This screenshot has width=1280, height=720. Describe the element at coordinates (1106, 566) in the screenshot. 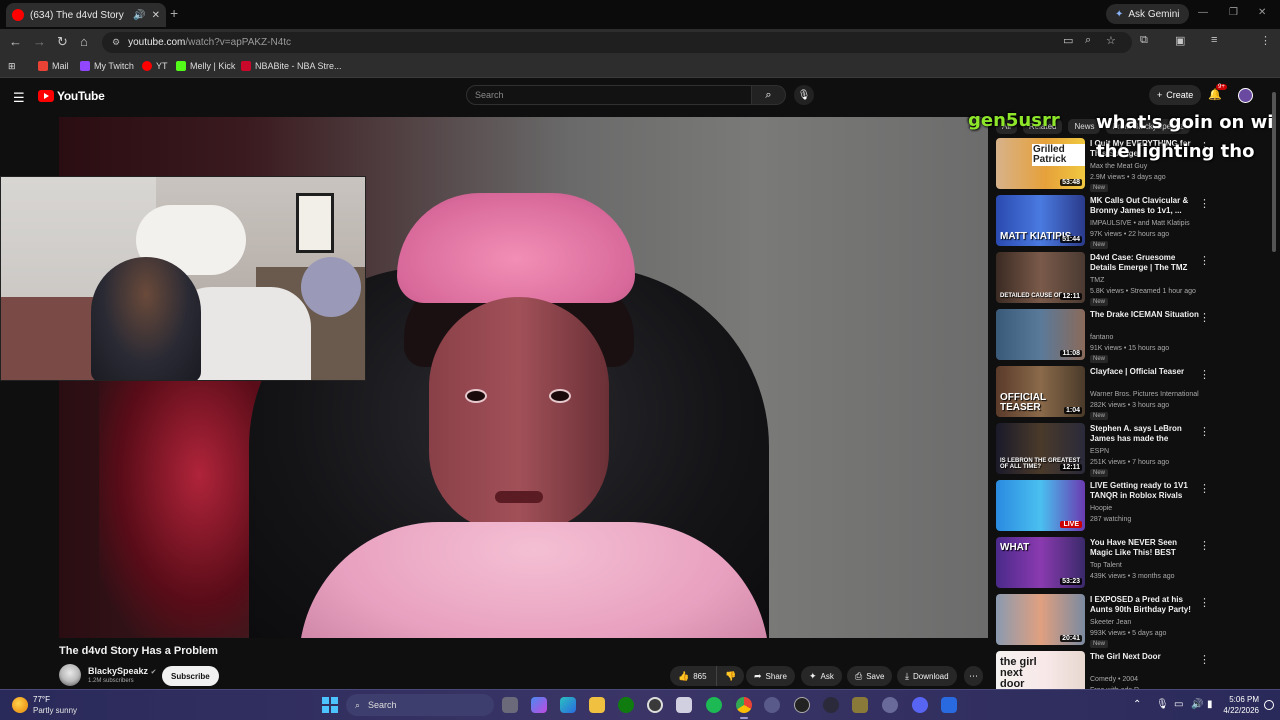

I see `recommendation-channel: Top Talent` at that location.